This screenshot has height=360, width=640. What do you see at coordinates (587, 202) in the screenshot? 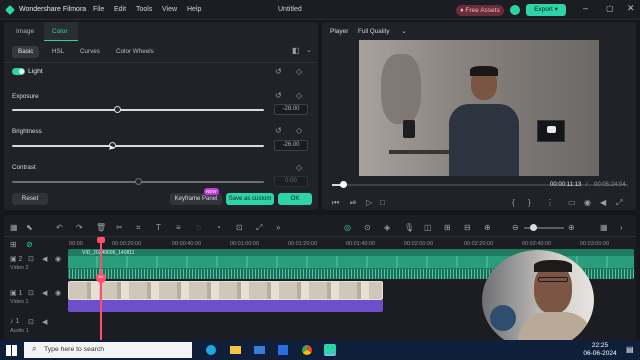
I see `camera-icon: ◉` at bounding box center [587, 202].